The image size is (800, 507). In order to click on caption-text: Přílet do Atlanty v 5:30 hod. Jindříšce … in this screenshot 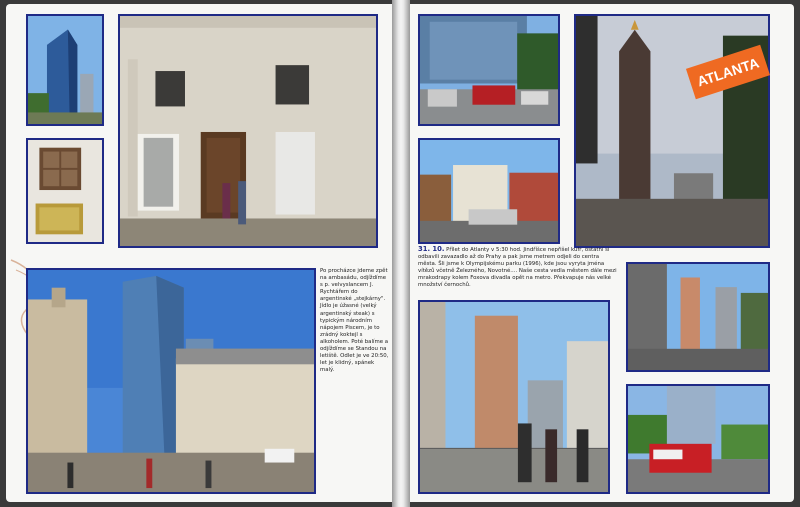, I will do `click(517, 267)`.